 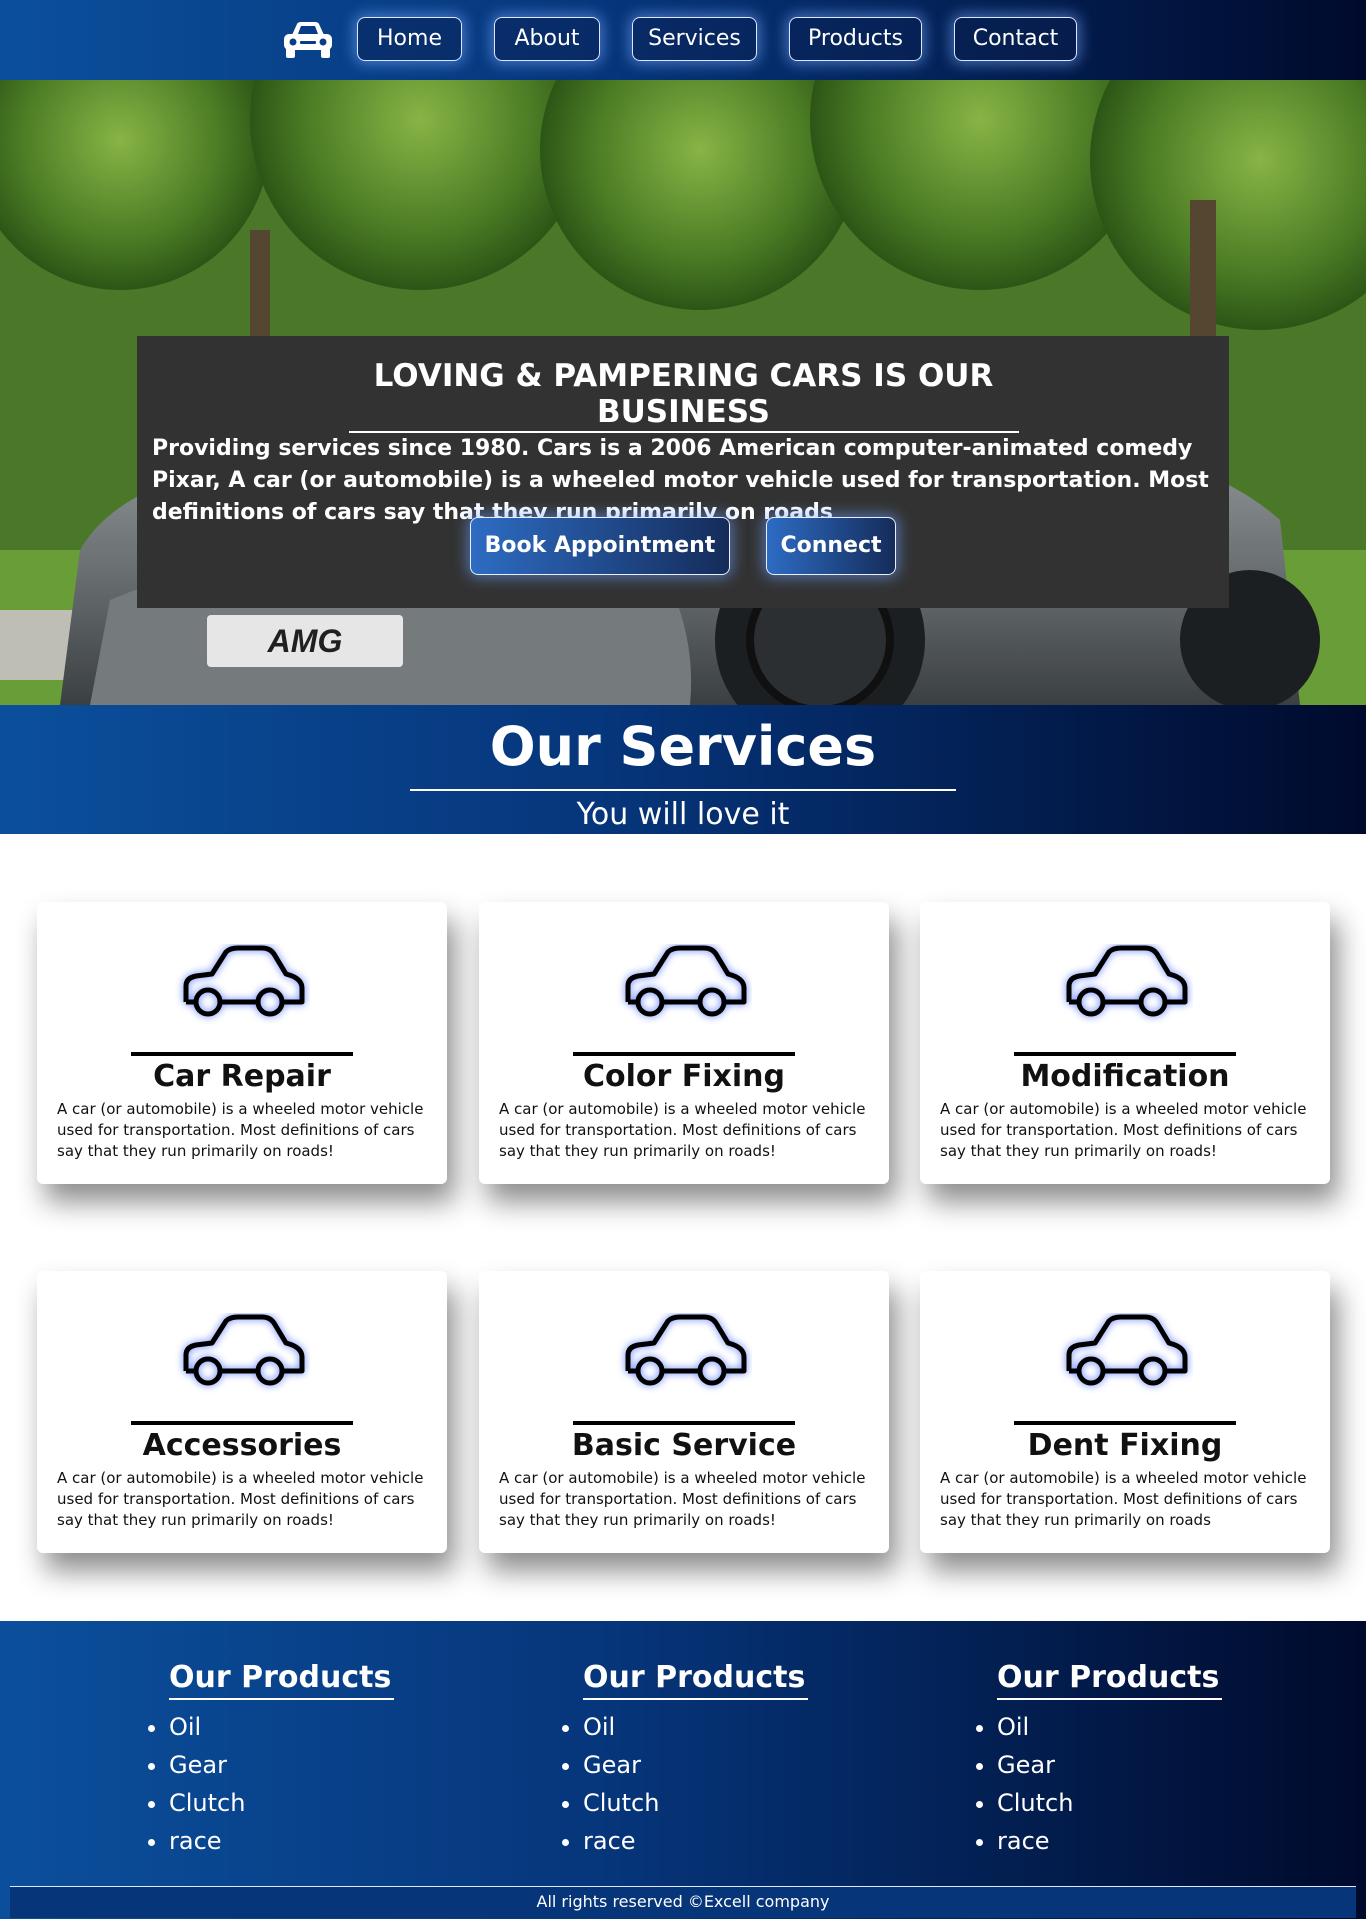 I want to click on nav-contact: Contact, so click(x=1015, y=39).